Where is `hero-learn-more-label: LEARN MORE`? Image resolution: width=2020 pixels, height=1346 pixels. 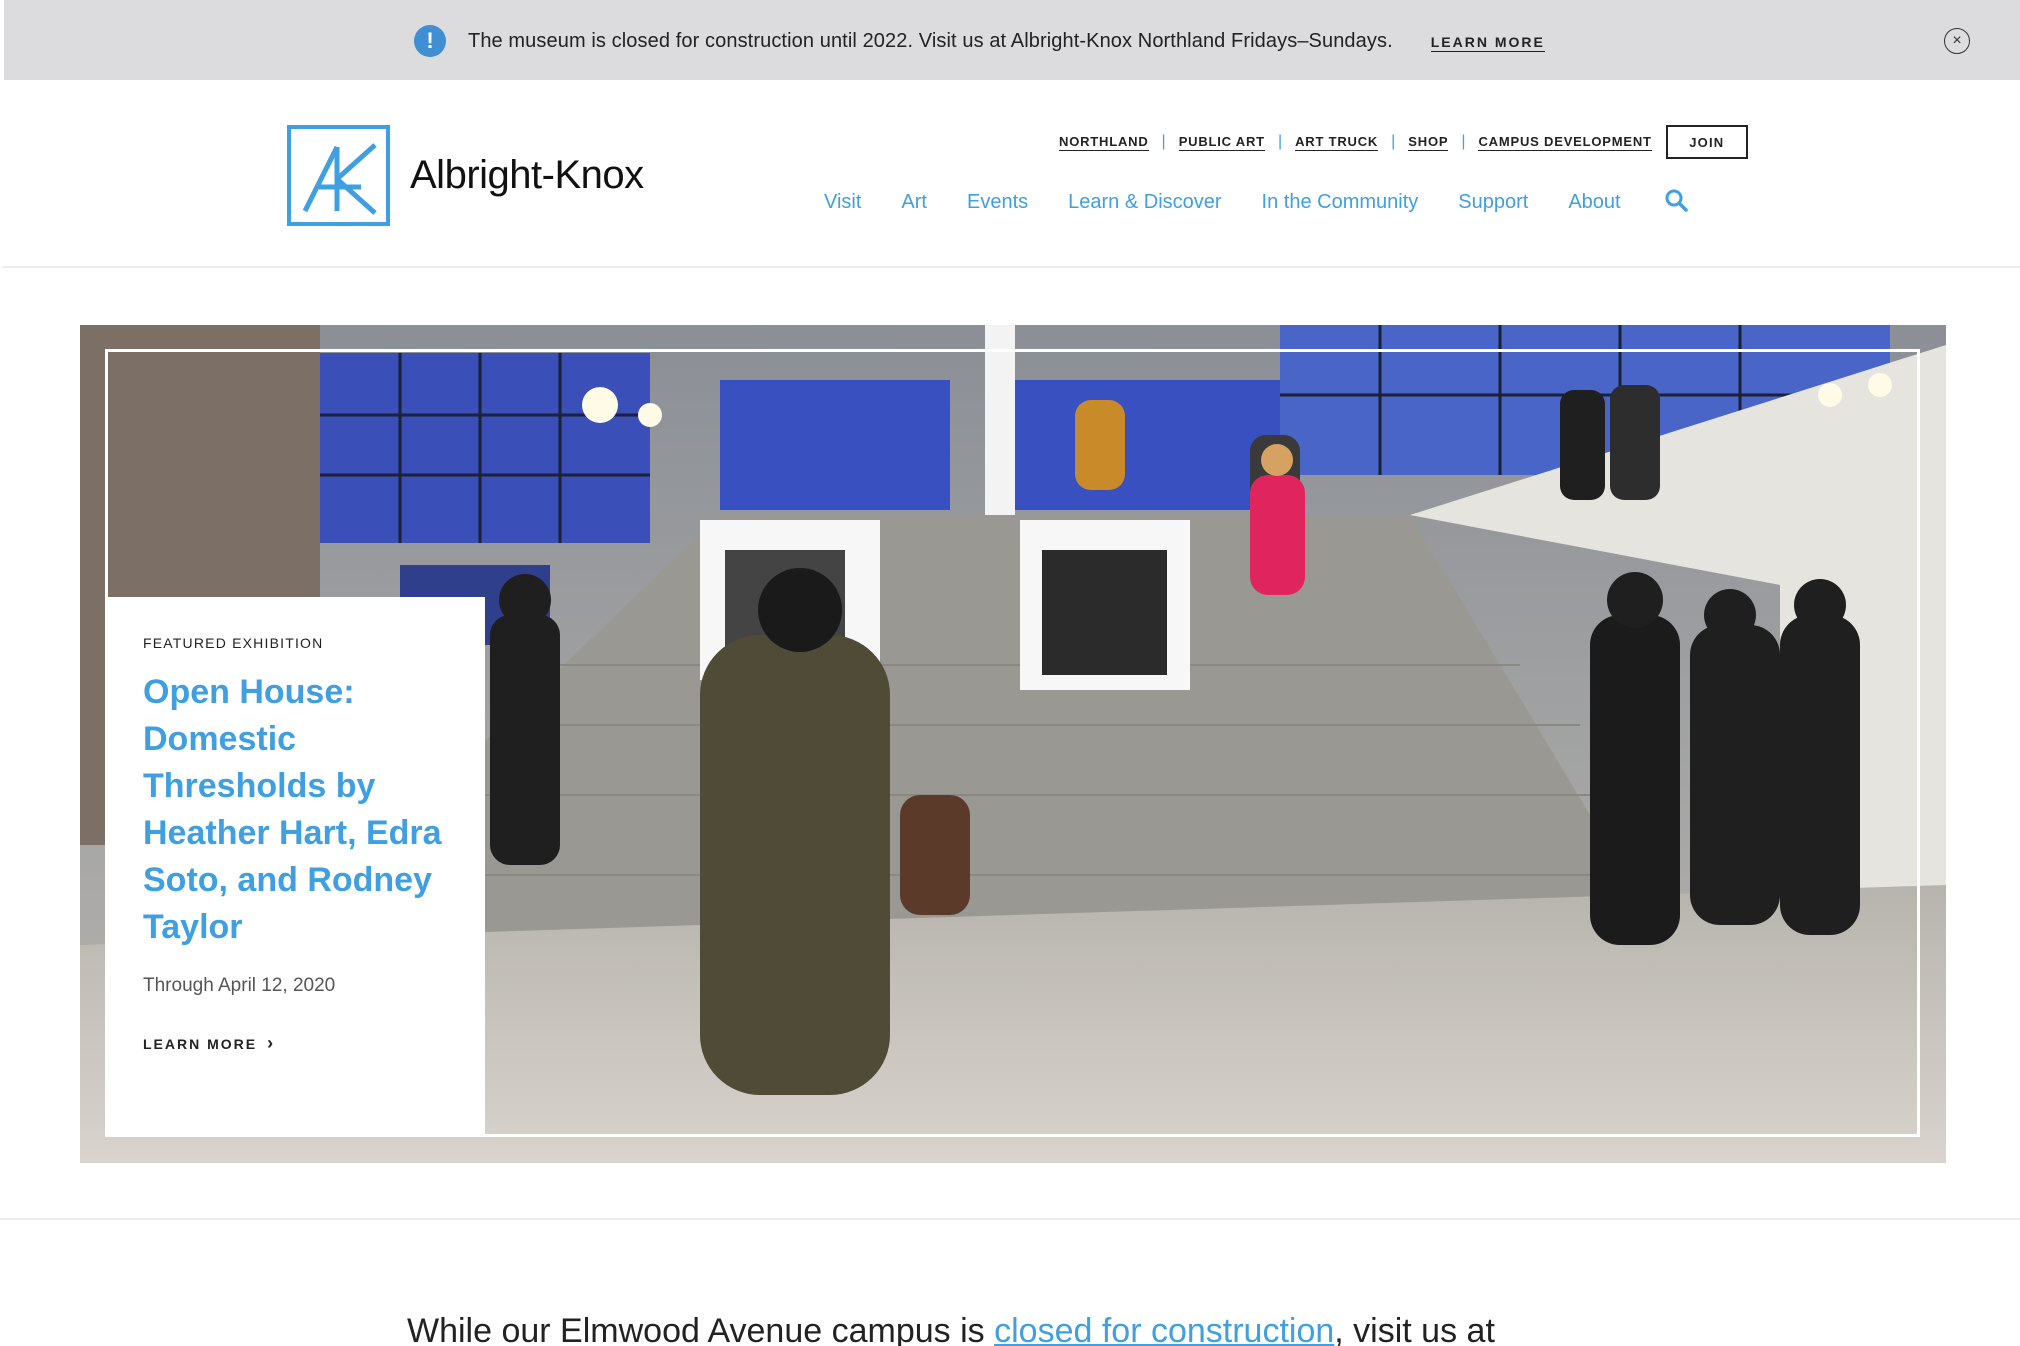 hero-learn-more-label: LEARN MORE is located at coordinates (200, 1043).